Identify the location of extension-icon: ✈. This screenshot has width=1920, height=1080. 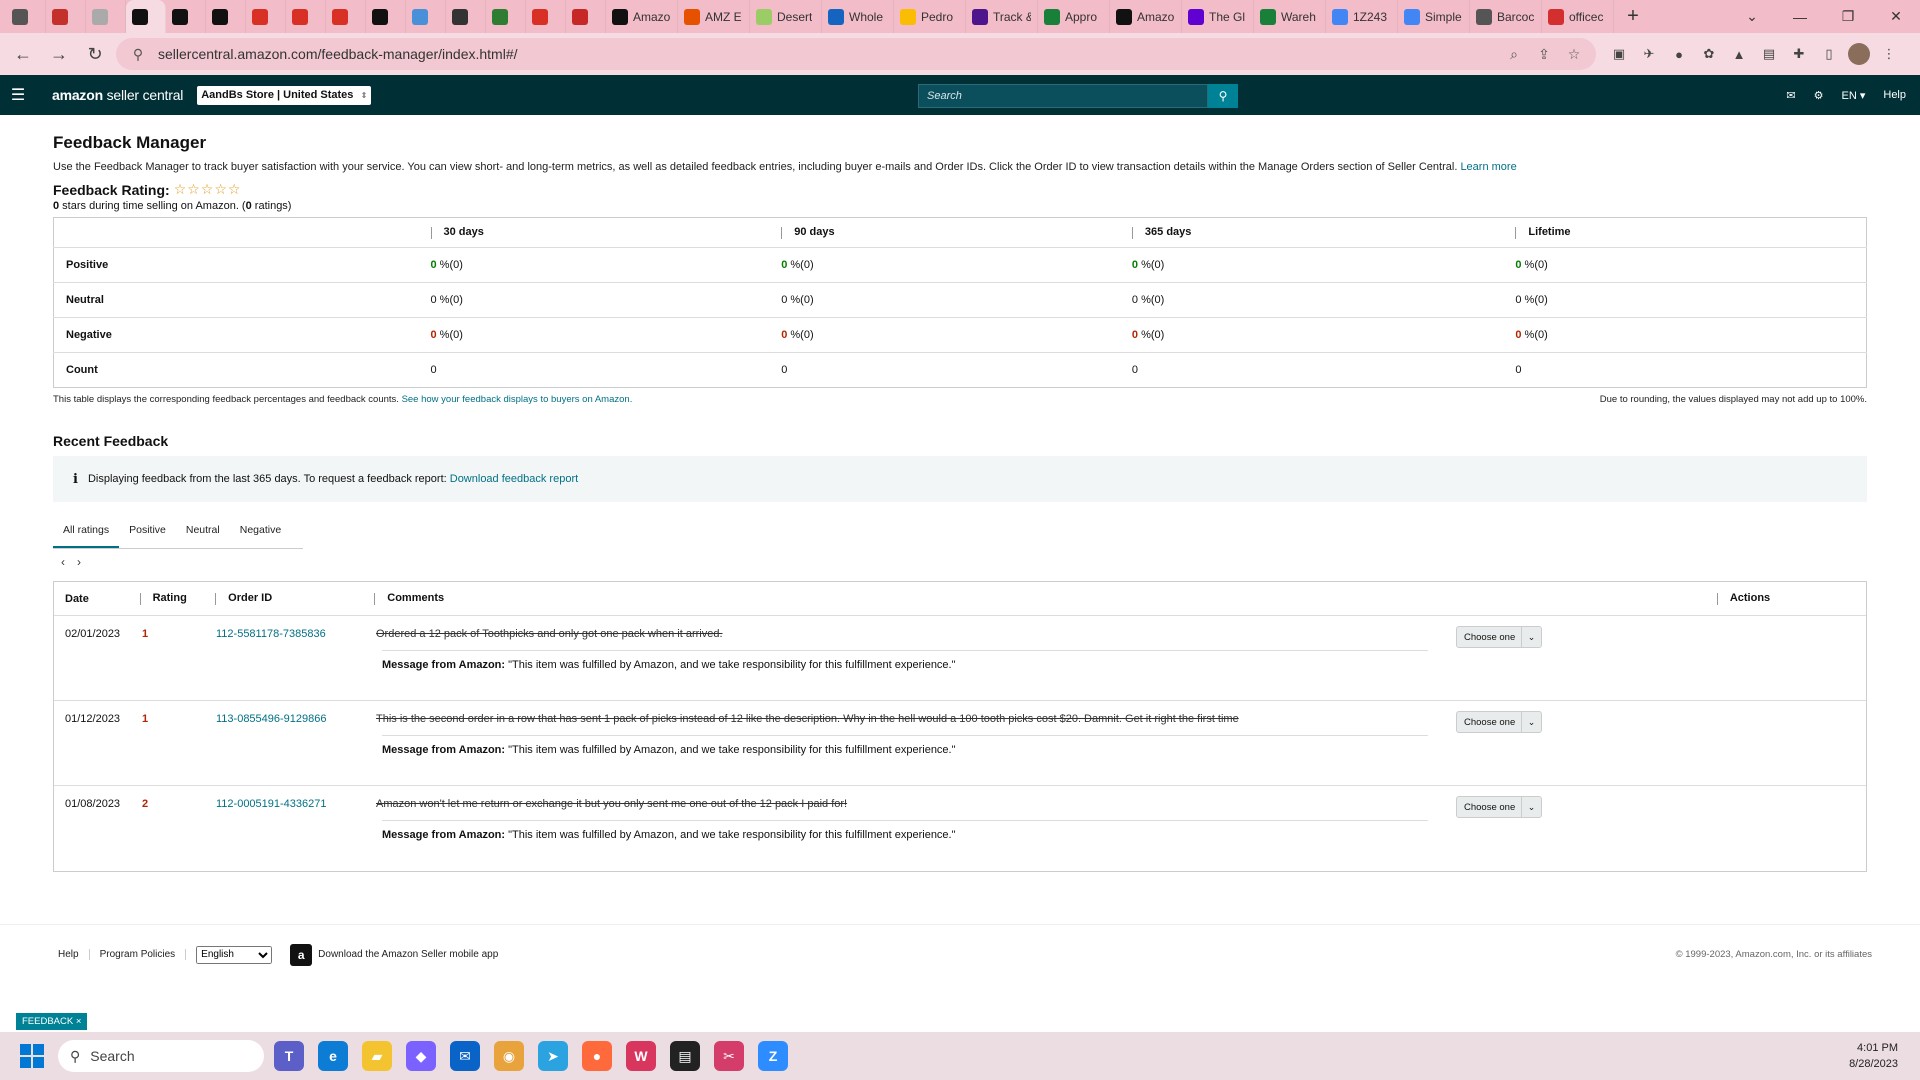
(1649, 54).